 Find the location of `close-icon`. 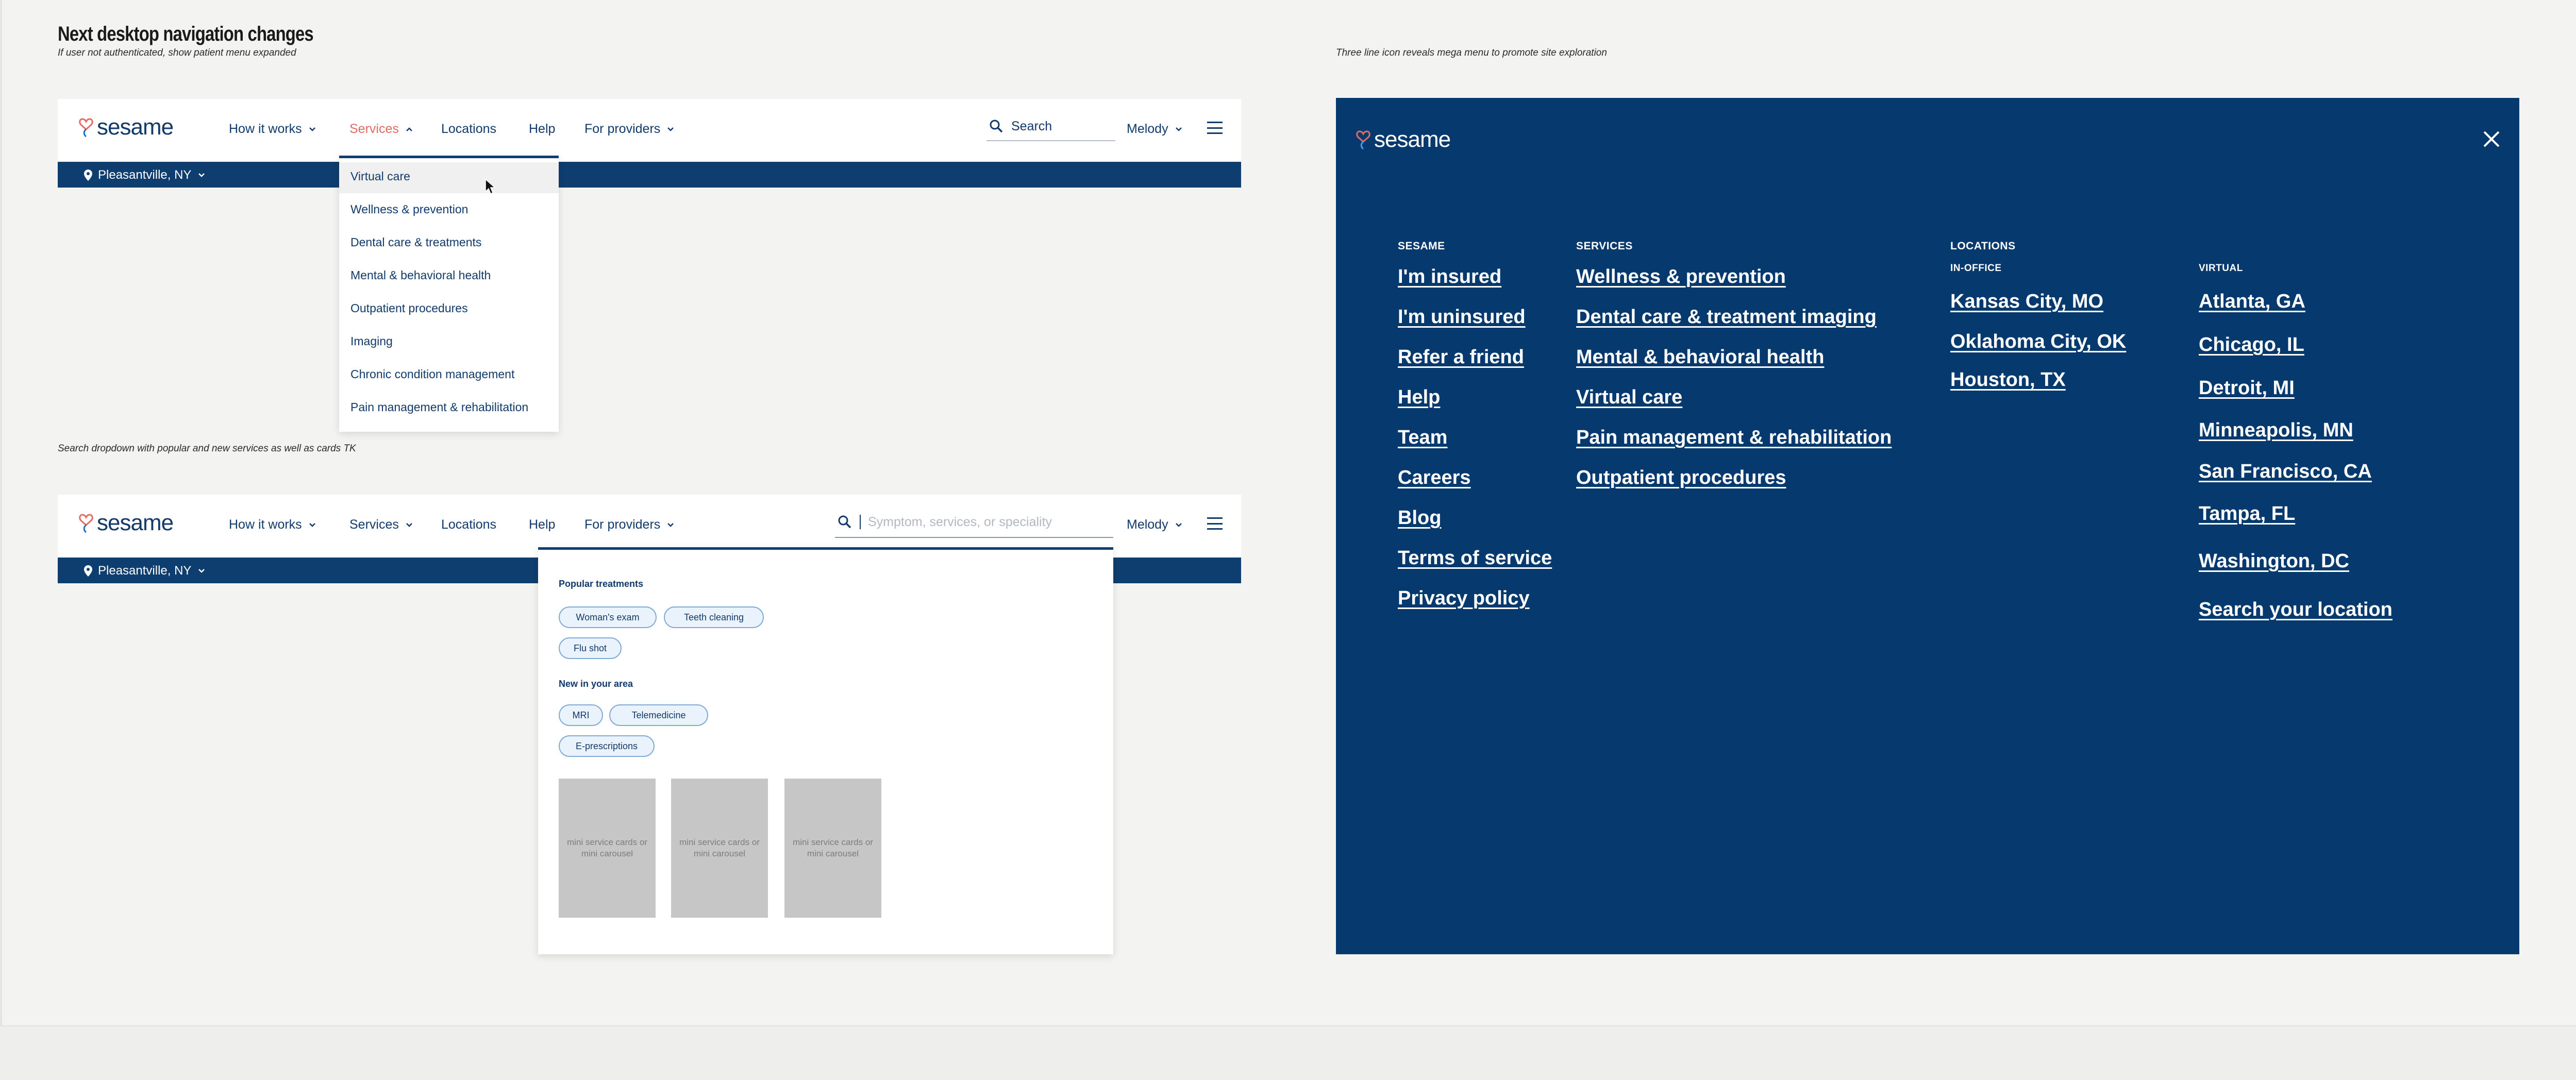

close-icon is located at coordinates (2491, 139).